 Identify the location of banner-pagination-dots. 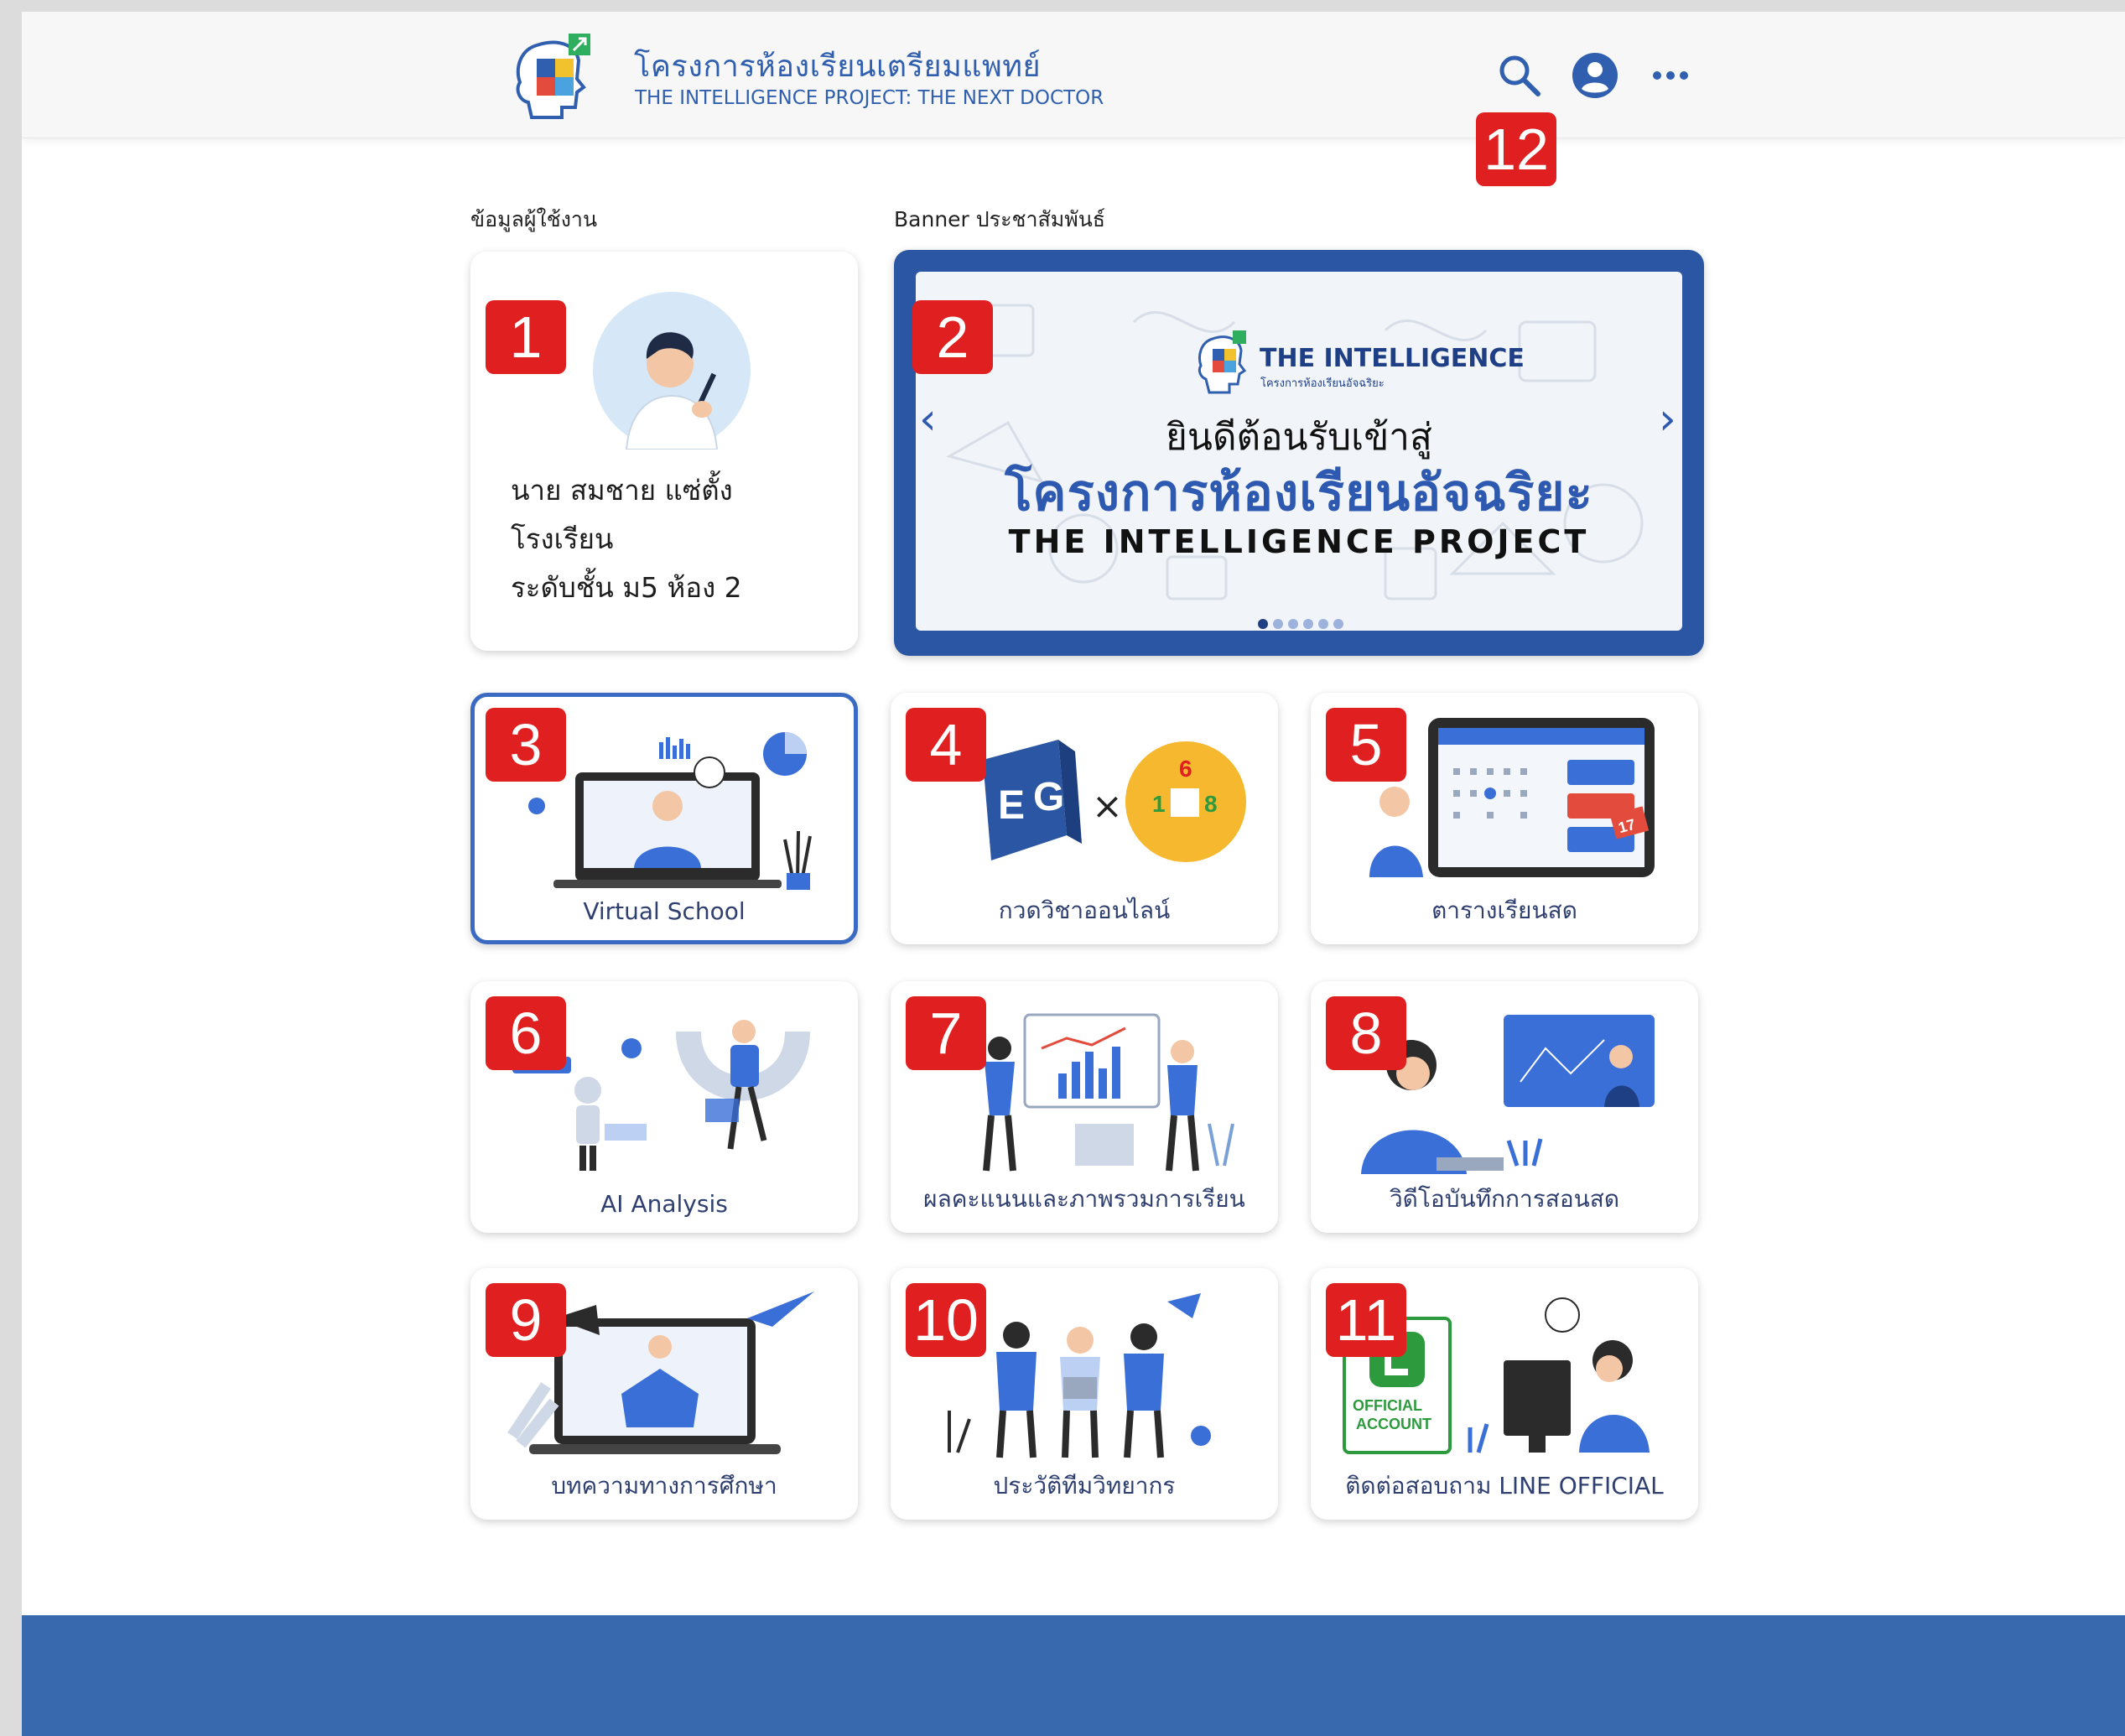
(1300, 624).